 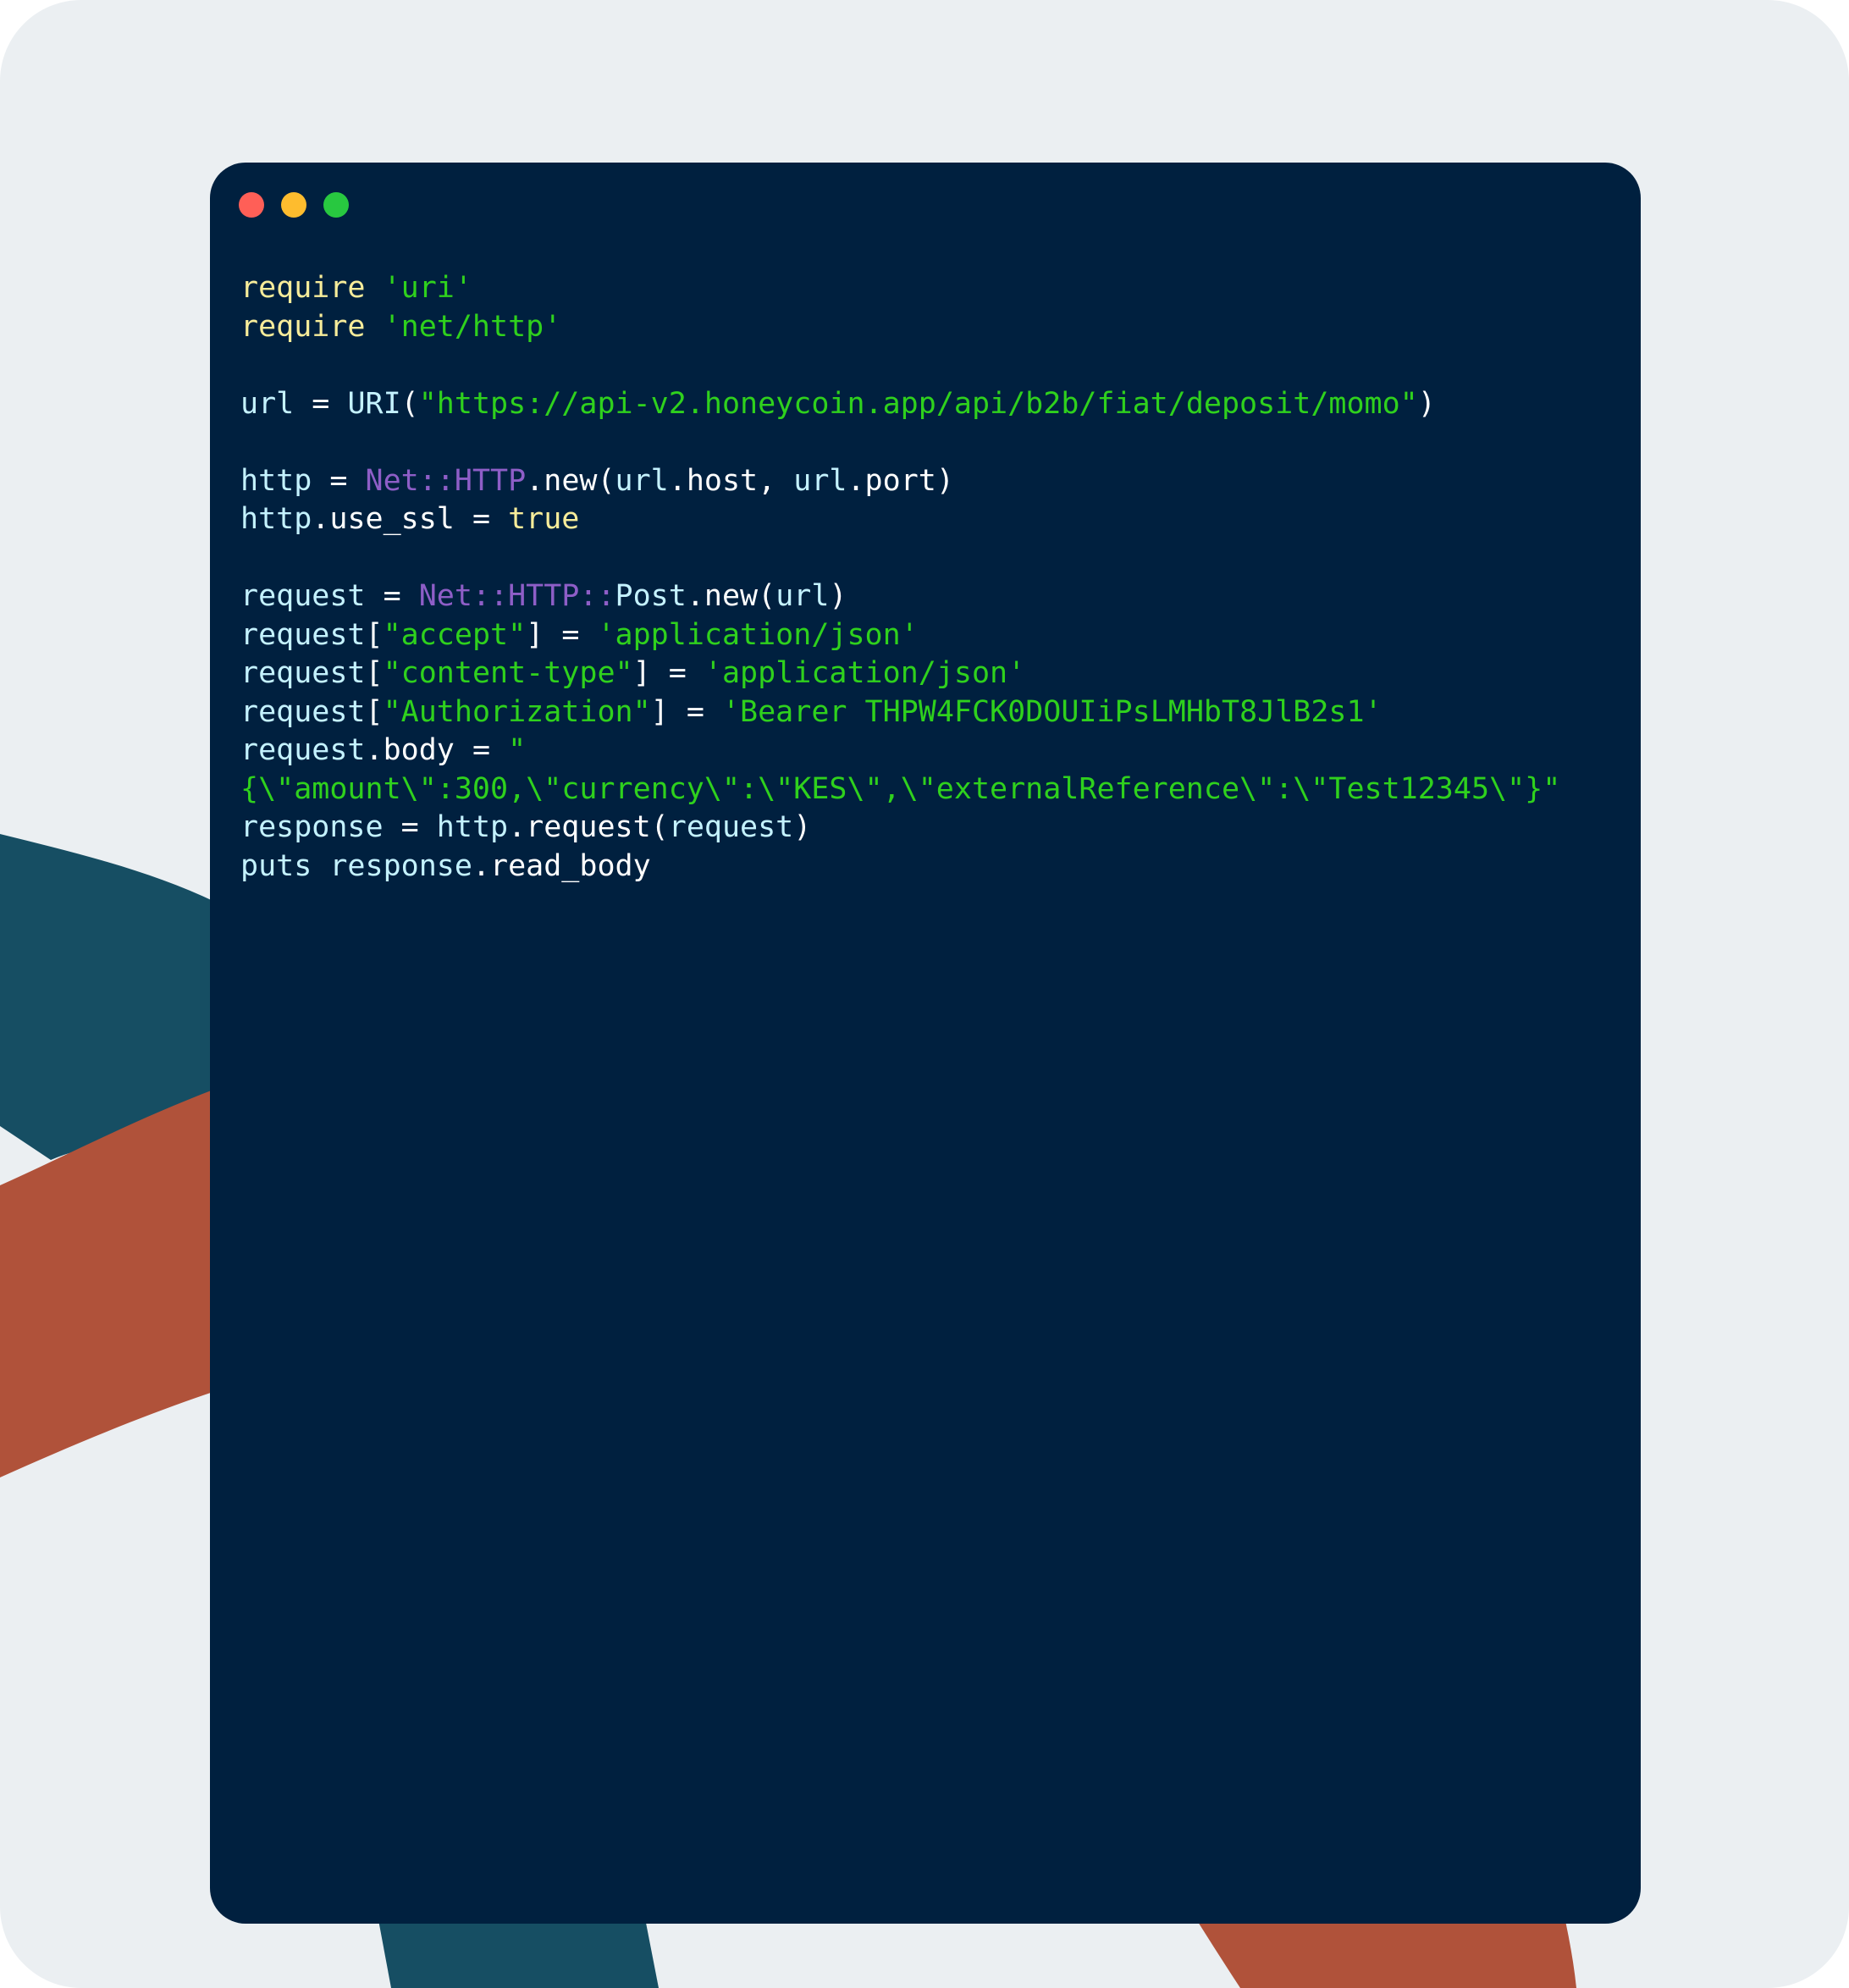 I want to click on code-line: response = http.request(request), so click(x=923, y=828).